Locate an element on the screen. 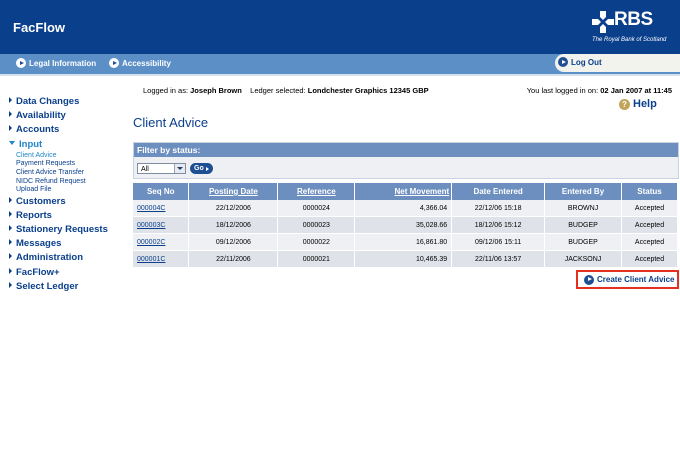  cell-seq-no: 000002C is located at coordinates (161, 242).